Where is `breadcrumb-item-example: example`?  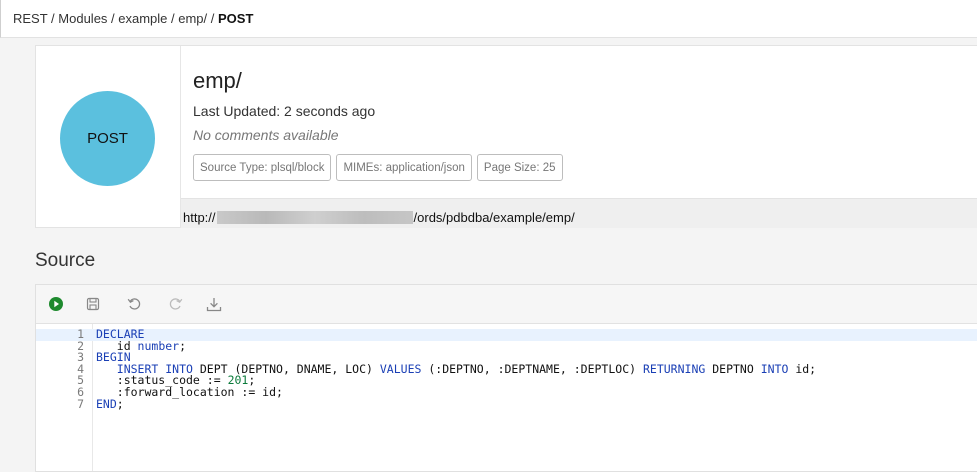 breadcrumb-item-example: example is located at coordinates (142, 18).